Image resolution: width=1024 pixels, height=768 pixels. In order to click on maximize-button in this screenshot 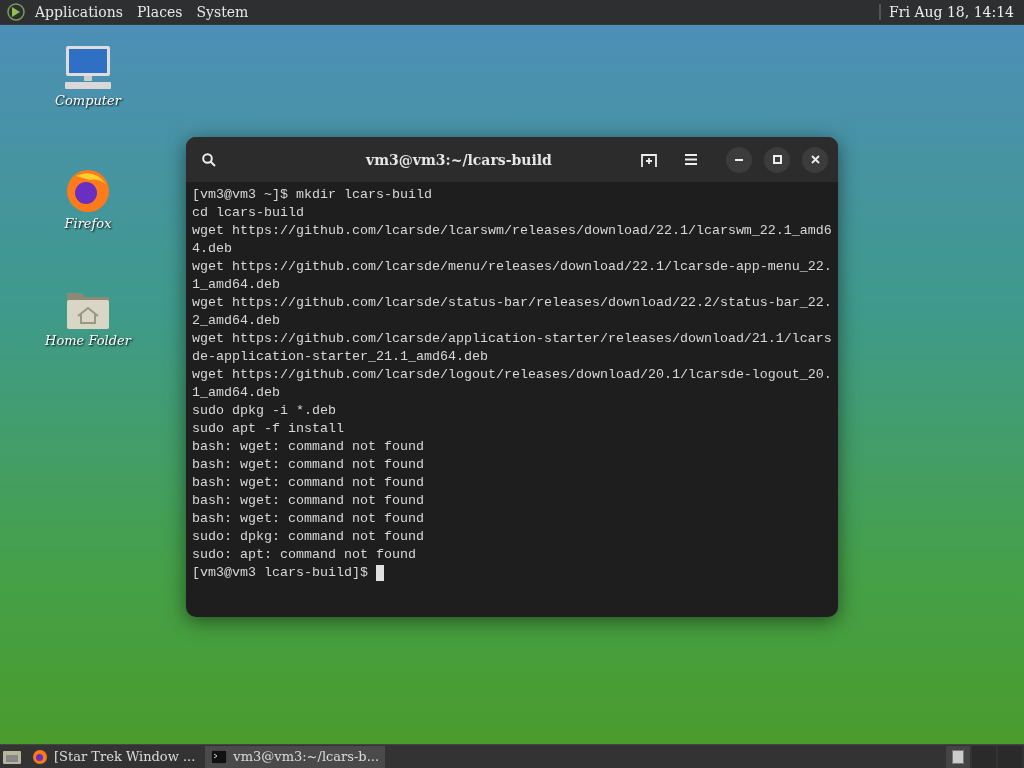, I will do `click(777, 159)`.